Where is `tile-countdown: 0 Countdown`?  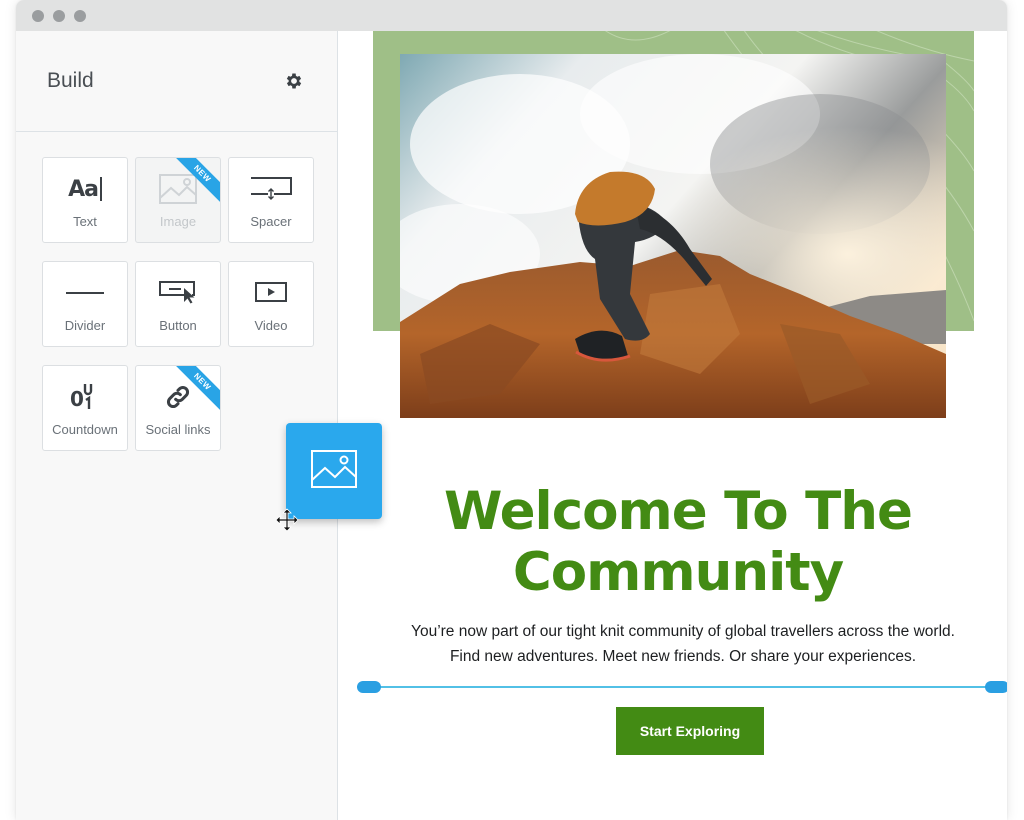
tile-countdown: 0 Countdown is located at coordinates (85, 408).